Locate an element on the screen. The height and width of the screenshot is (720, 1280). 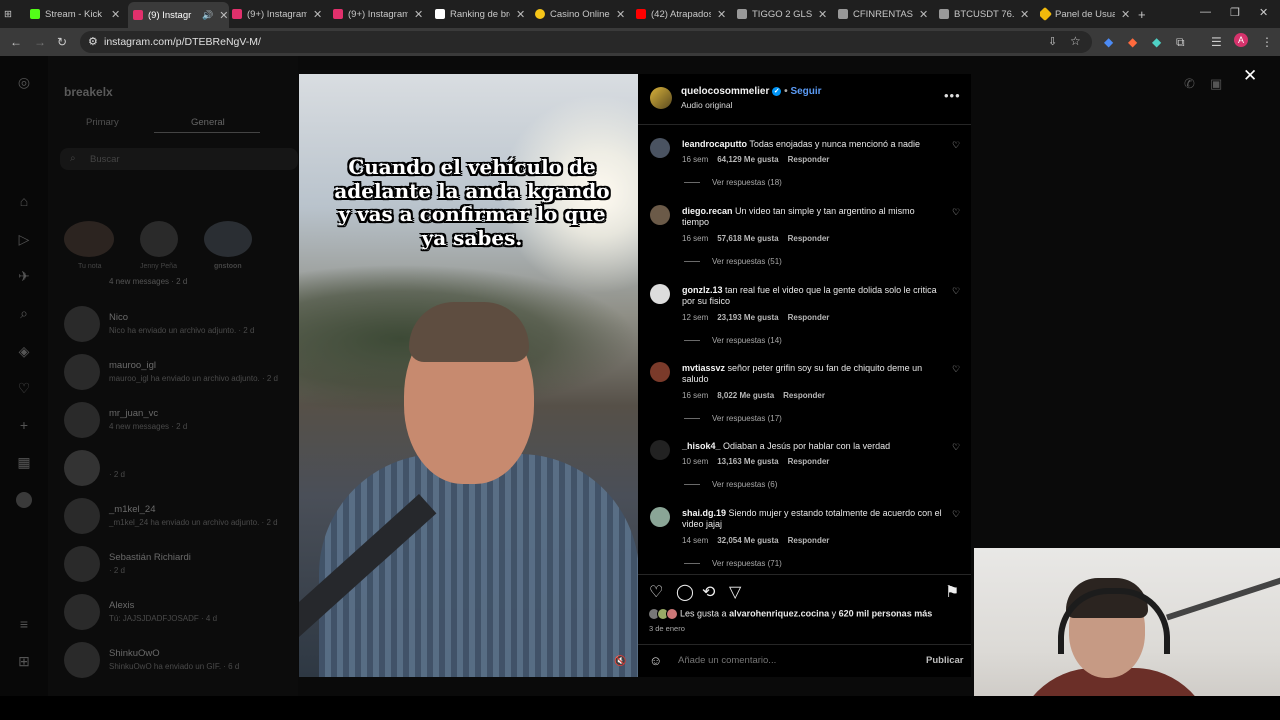
comment-username: mvtiassvz is located at coordinates (703, 368).